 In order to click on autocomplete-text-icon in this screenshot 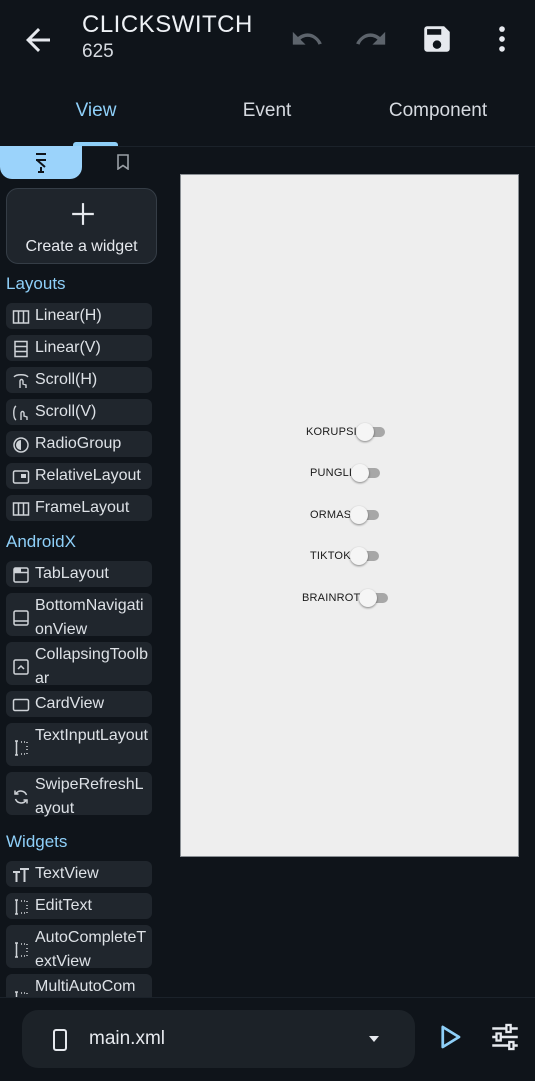, I will do `click(21, 950)`.